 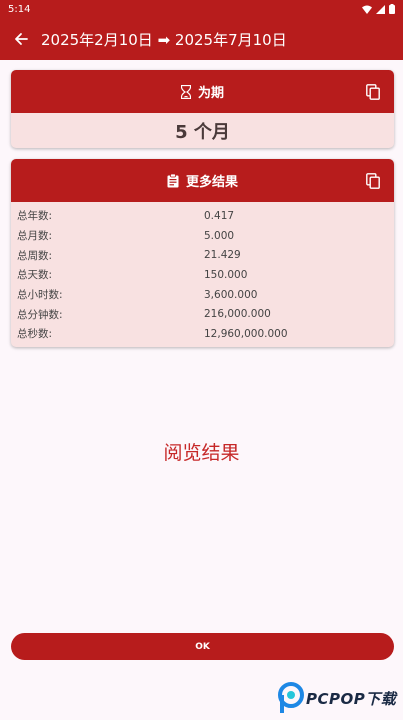 I want to click on clipboard-icon, so click(x=173, y=180).